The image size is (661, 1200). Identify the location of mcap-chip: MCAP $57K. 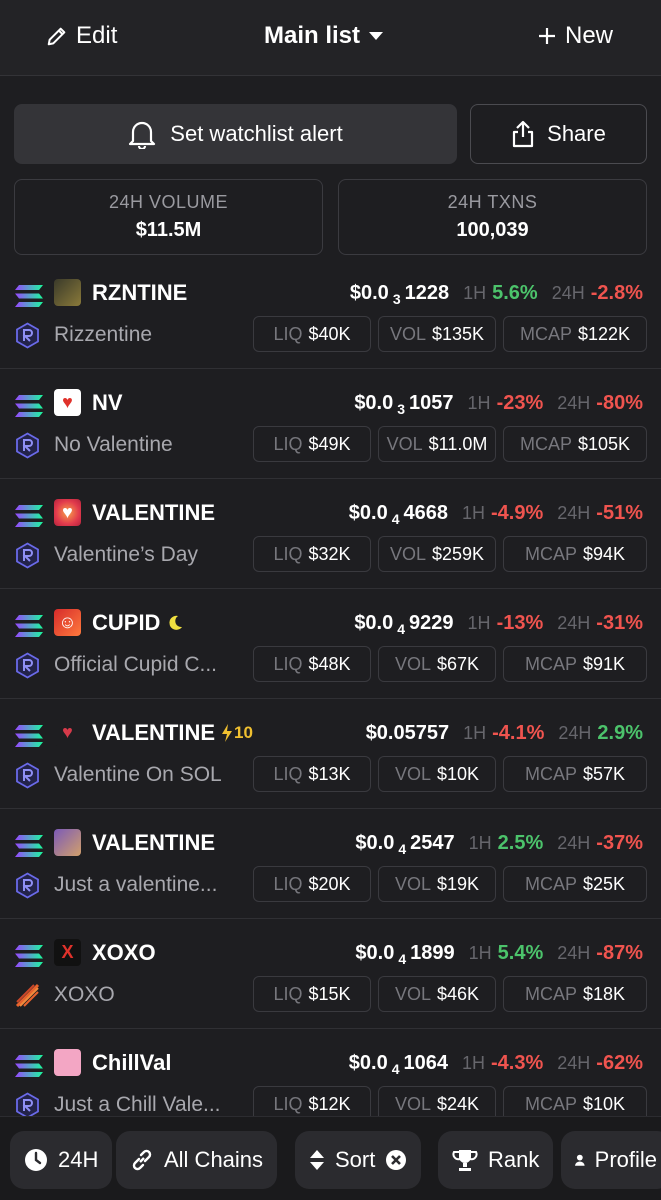
(575, 774).